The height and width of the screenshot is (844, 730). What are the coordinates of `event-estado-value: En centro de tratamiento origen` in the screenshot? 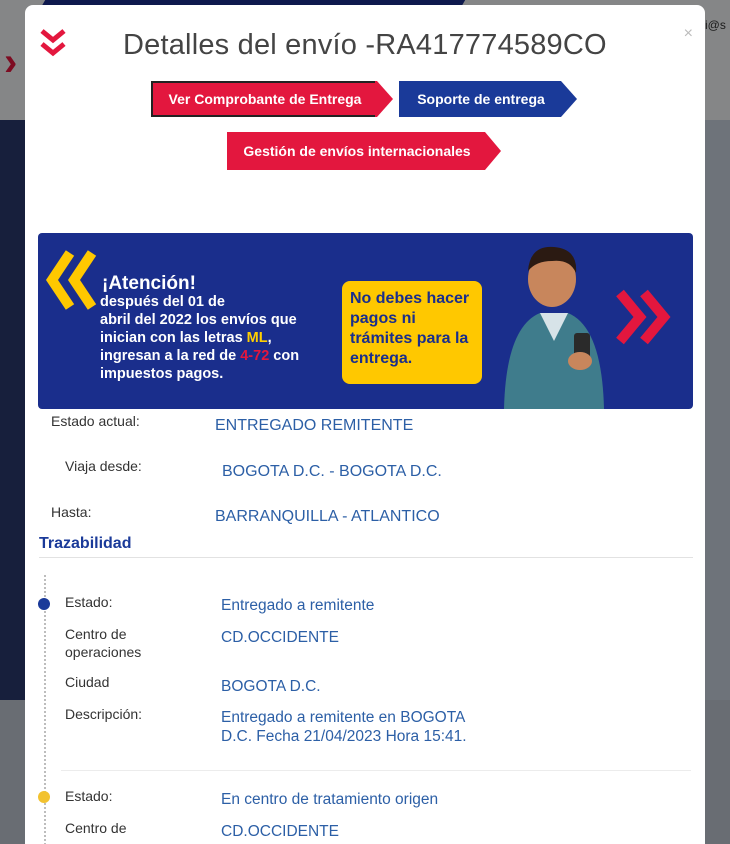 It's located at (330, 799).